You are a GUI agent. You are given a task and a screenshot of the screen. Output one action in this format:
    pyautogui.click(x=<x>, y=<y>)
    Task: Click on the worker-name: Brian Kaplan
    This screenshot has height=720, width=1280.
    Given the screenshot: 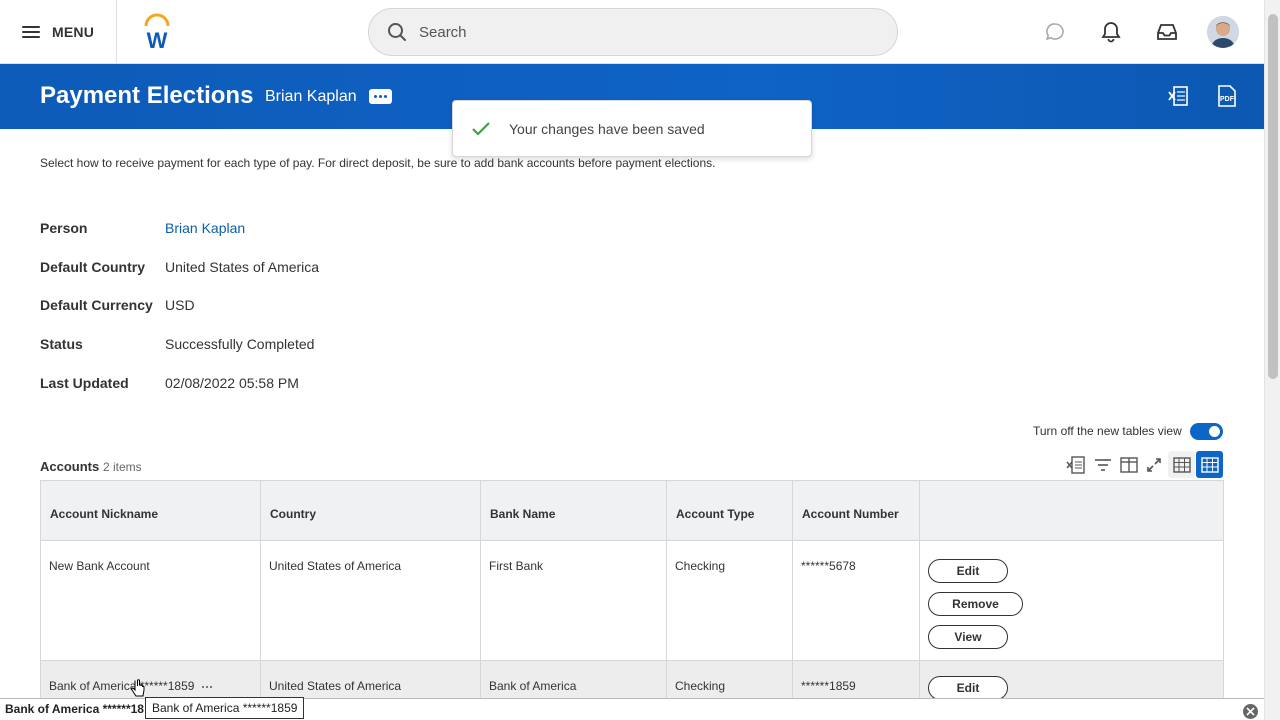 What is the action you would take?
    pyautogui.click(x=311, y=97)
    